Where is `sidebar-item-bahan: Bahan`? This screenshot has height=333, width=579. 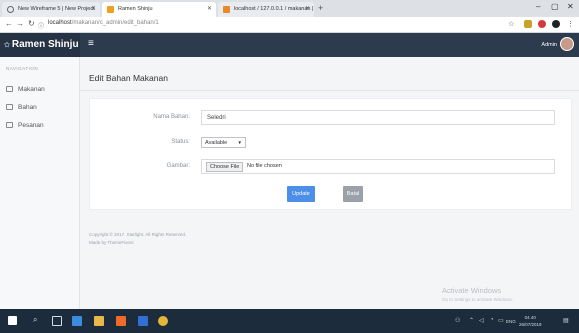
sidebar-item-bahan: Bahan is located at coordinates (21, 110).